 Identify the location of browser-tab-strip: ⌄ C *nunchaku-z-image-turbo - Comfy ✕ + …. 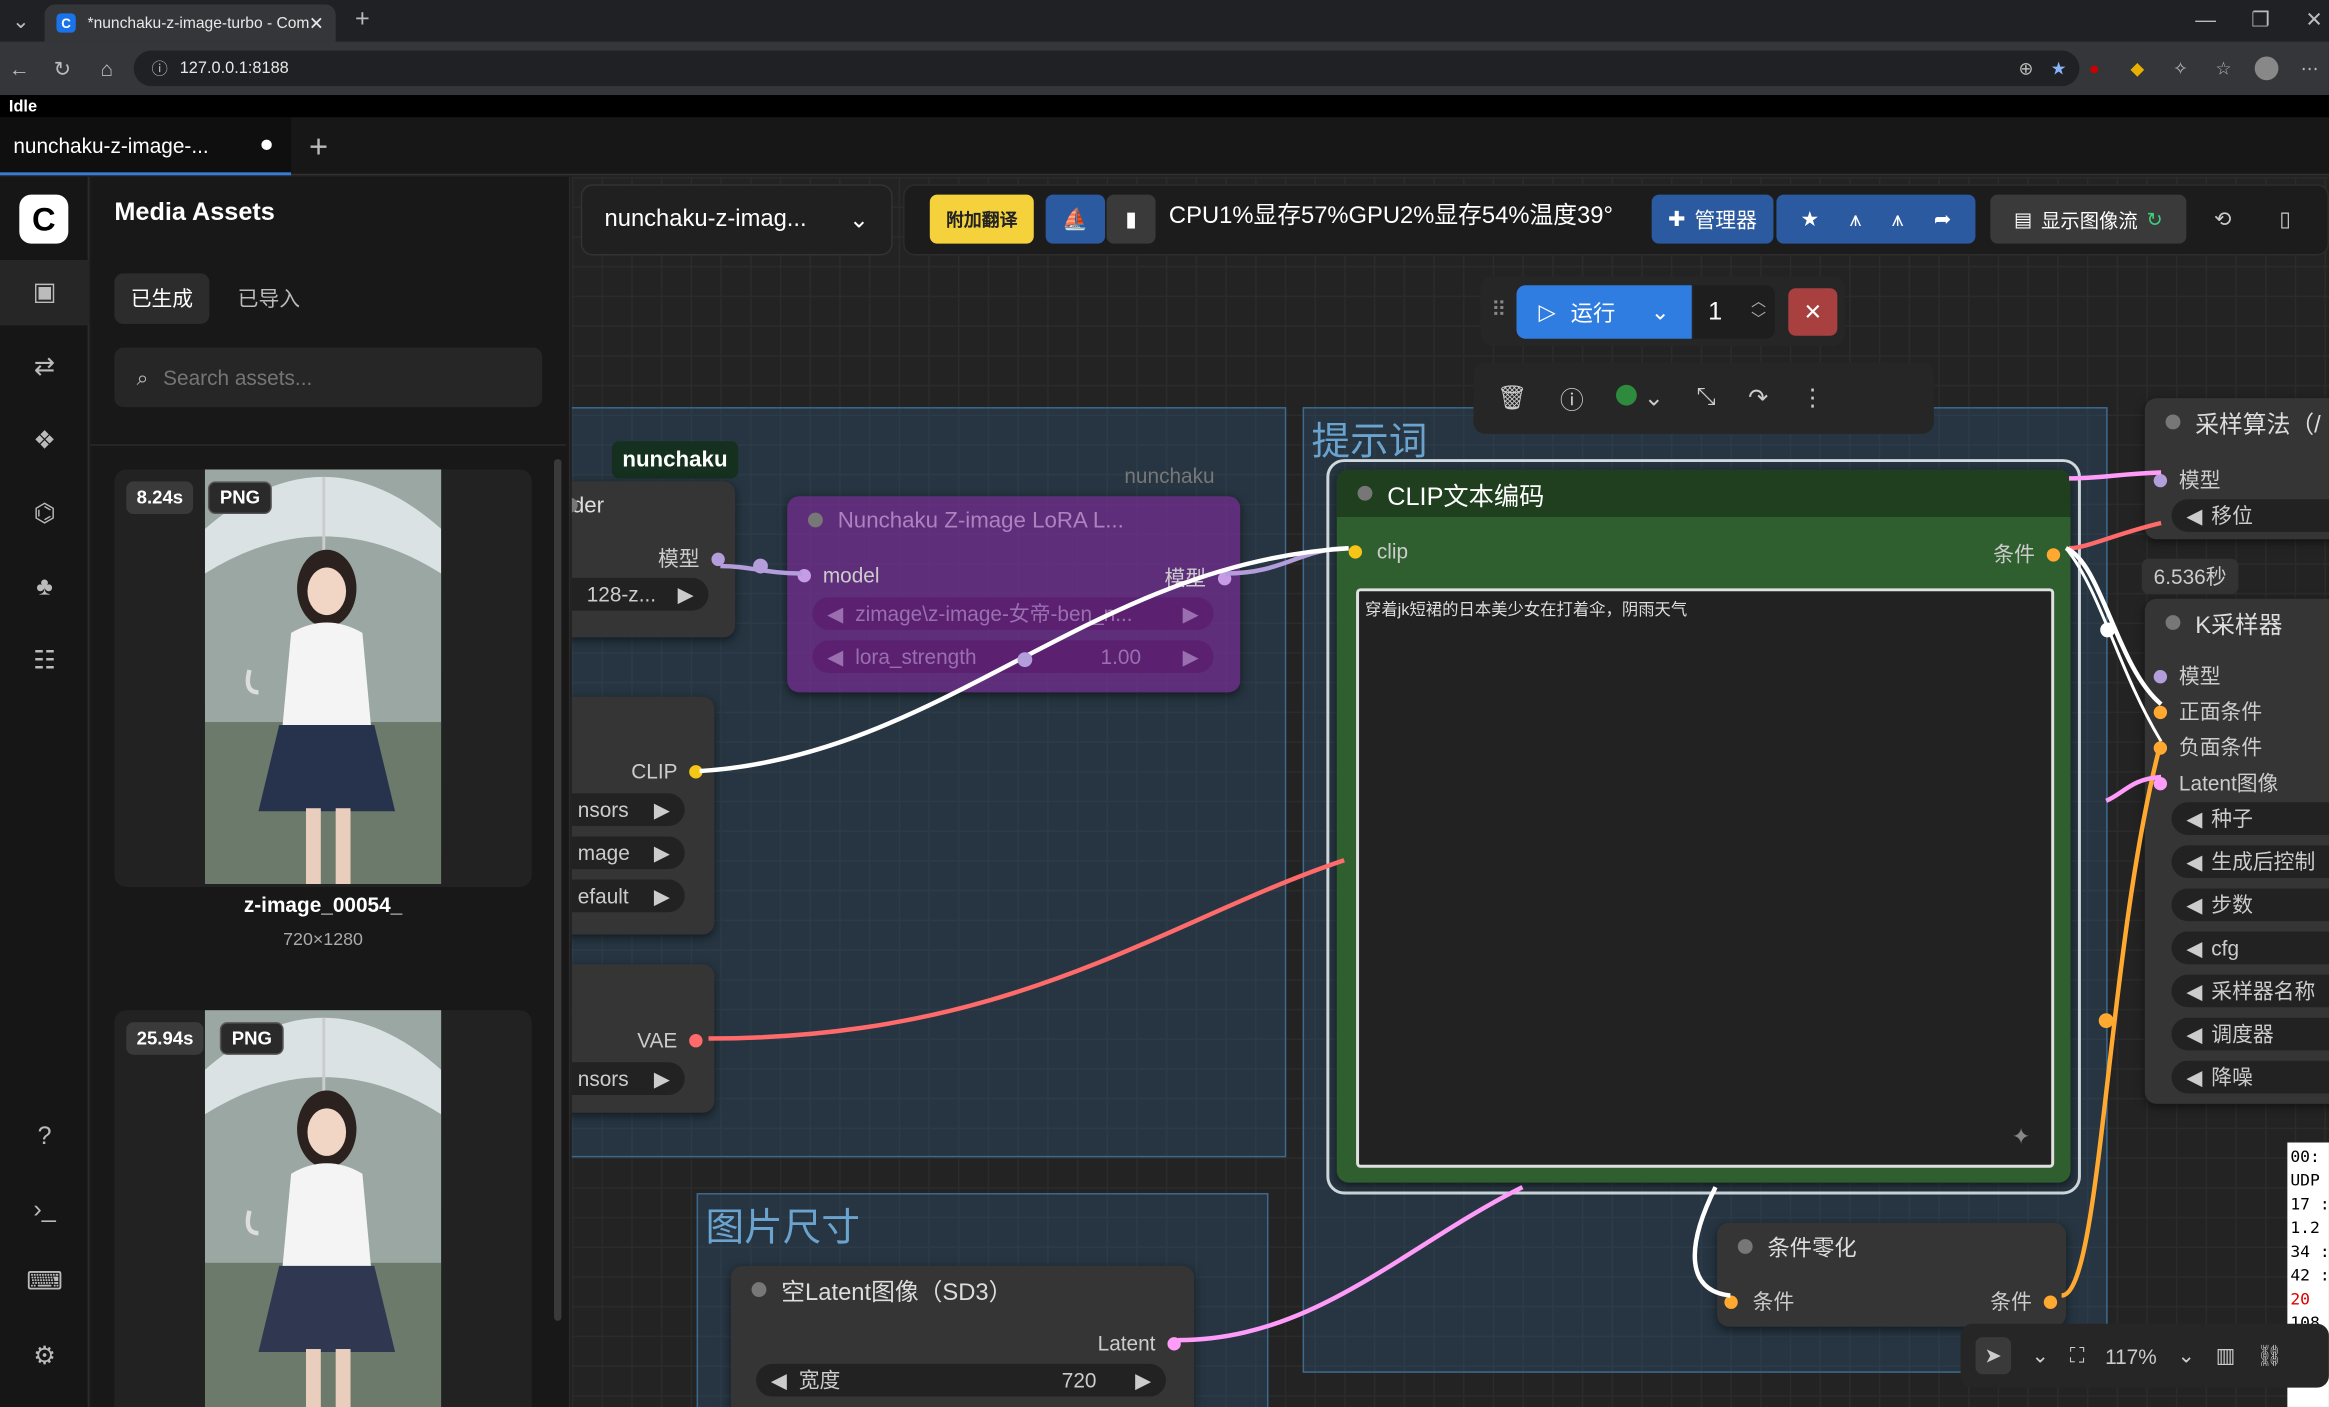
(1164, 21).